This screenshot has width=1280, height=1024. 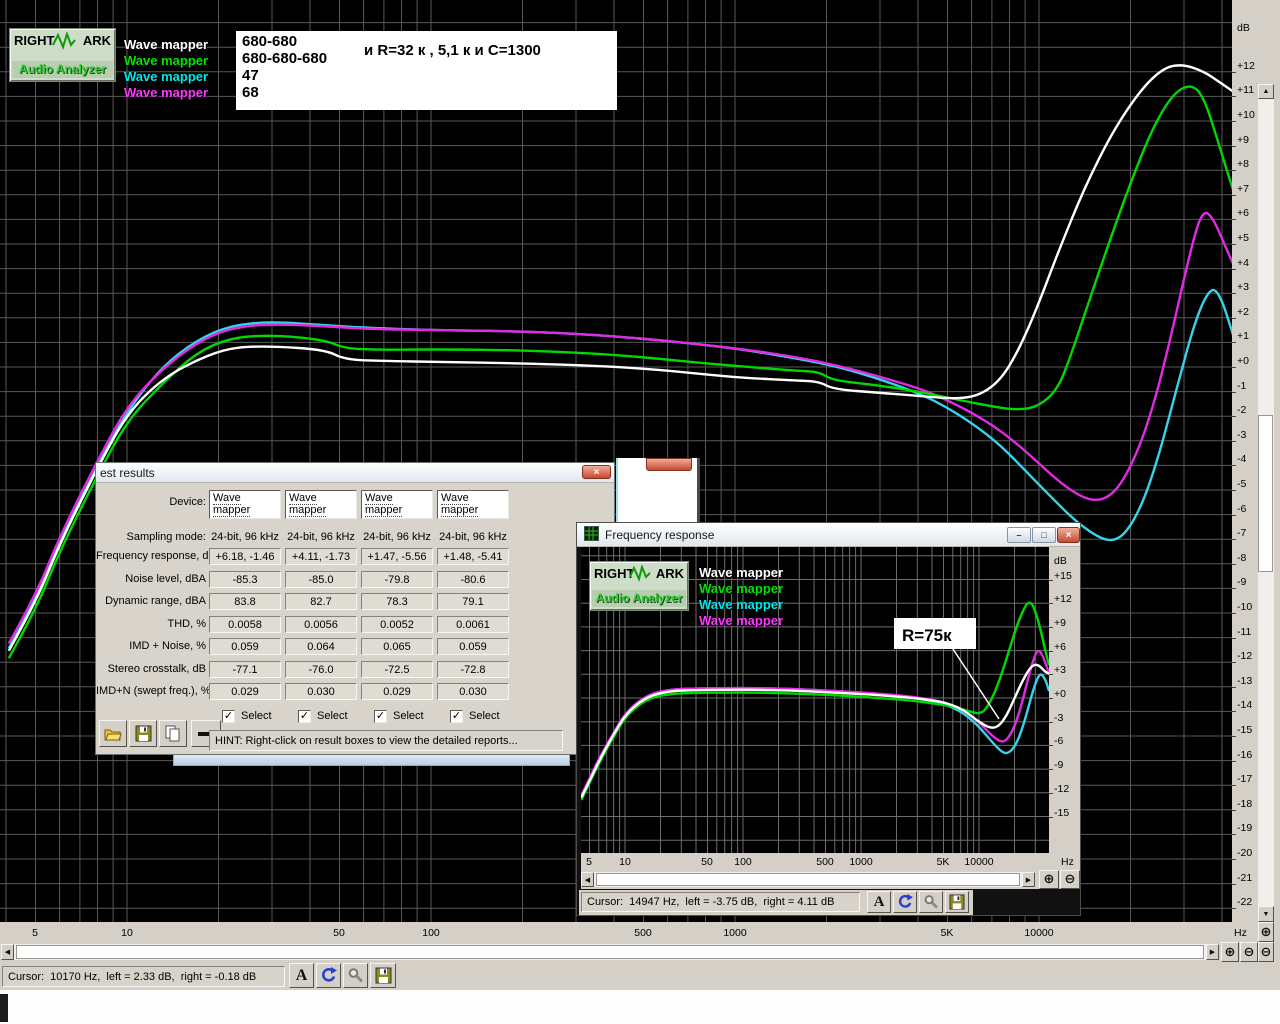 I want to click on result-value: 78.3, so click(x=397, y=601).